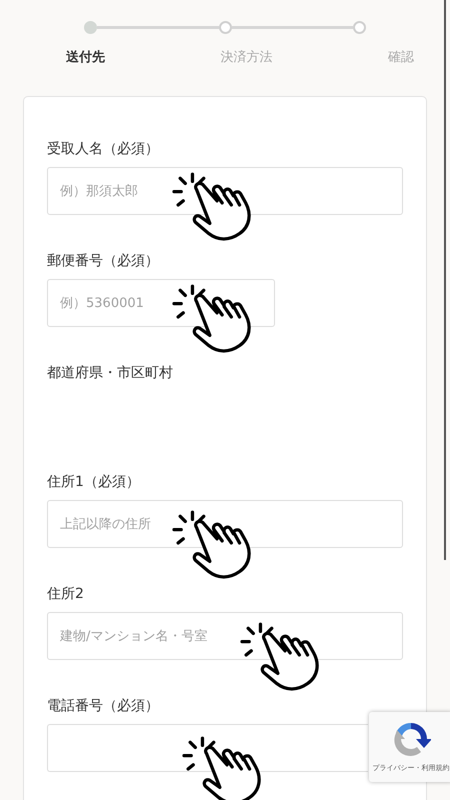 The height and width of the screenshot is (800, 450). What do you see at coordinates (94, 482) in the screenshot?
I see `field-label: 住所1（必須）` at bounding box center [94, 482].